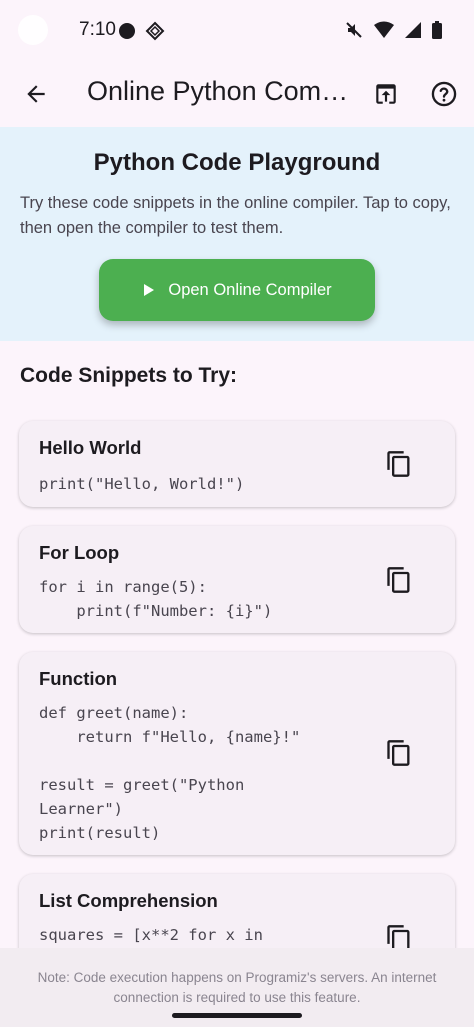 The image size is (474, 1027). Describe the element at coordinates (237, 31) in the screenshot. I see `status-bar: 7:10` at that location.